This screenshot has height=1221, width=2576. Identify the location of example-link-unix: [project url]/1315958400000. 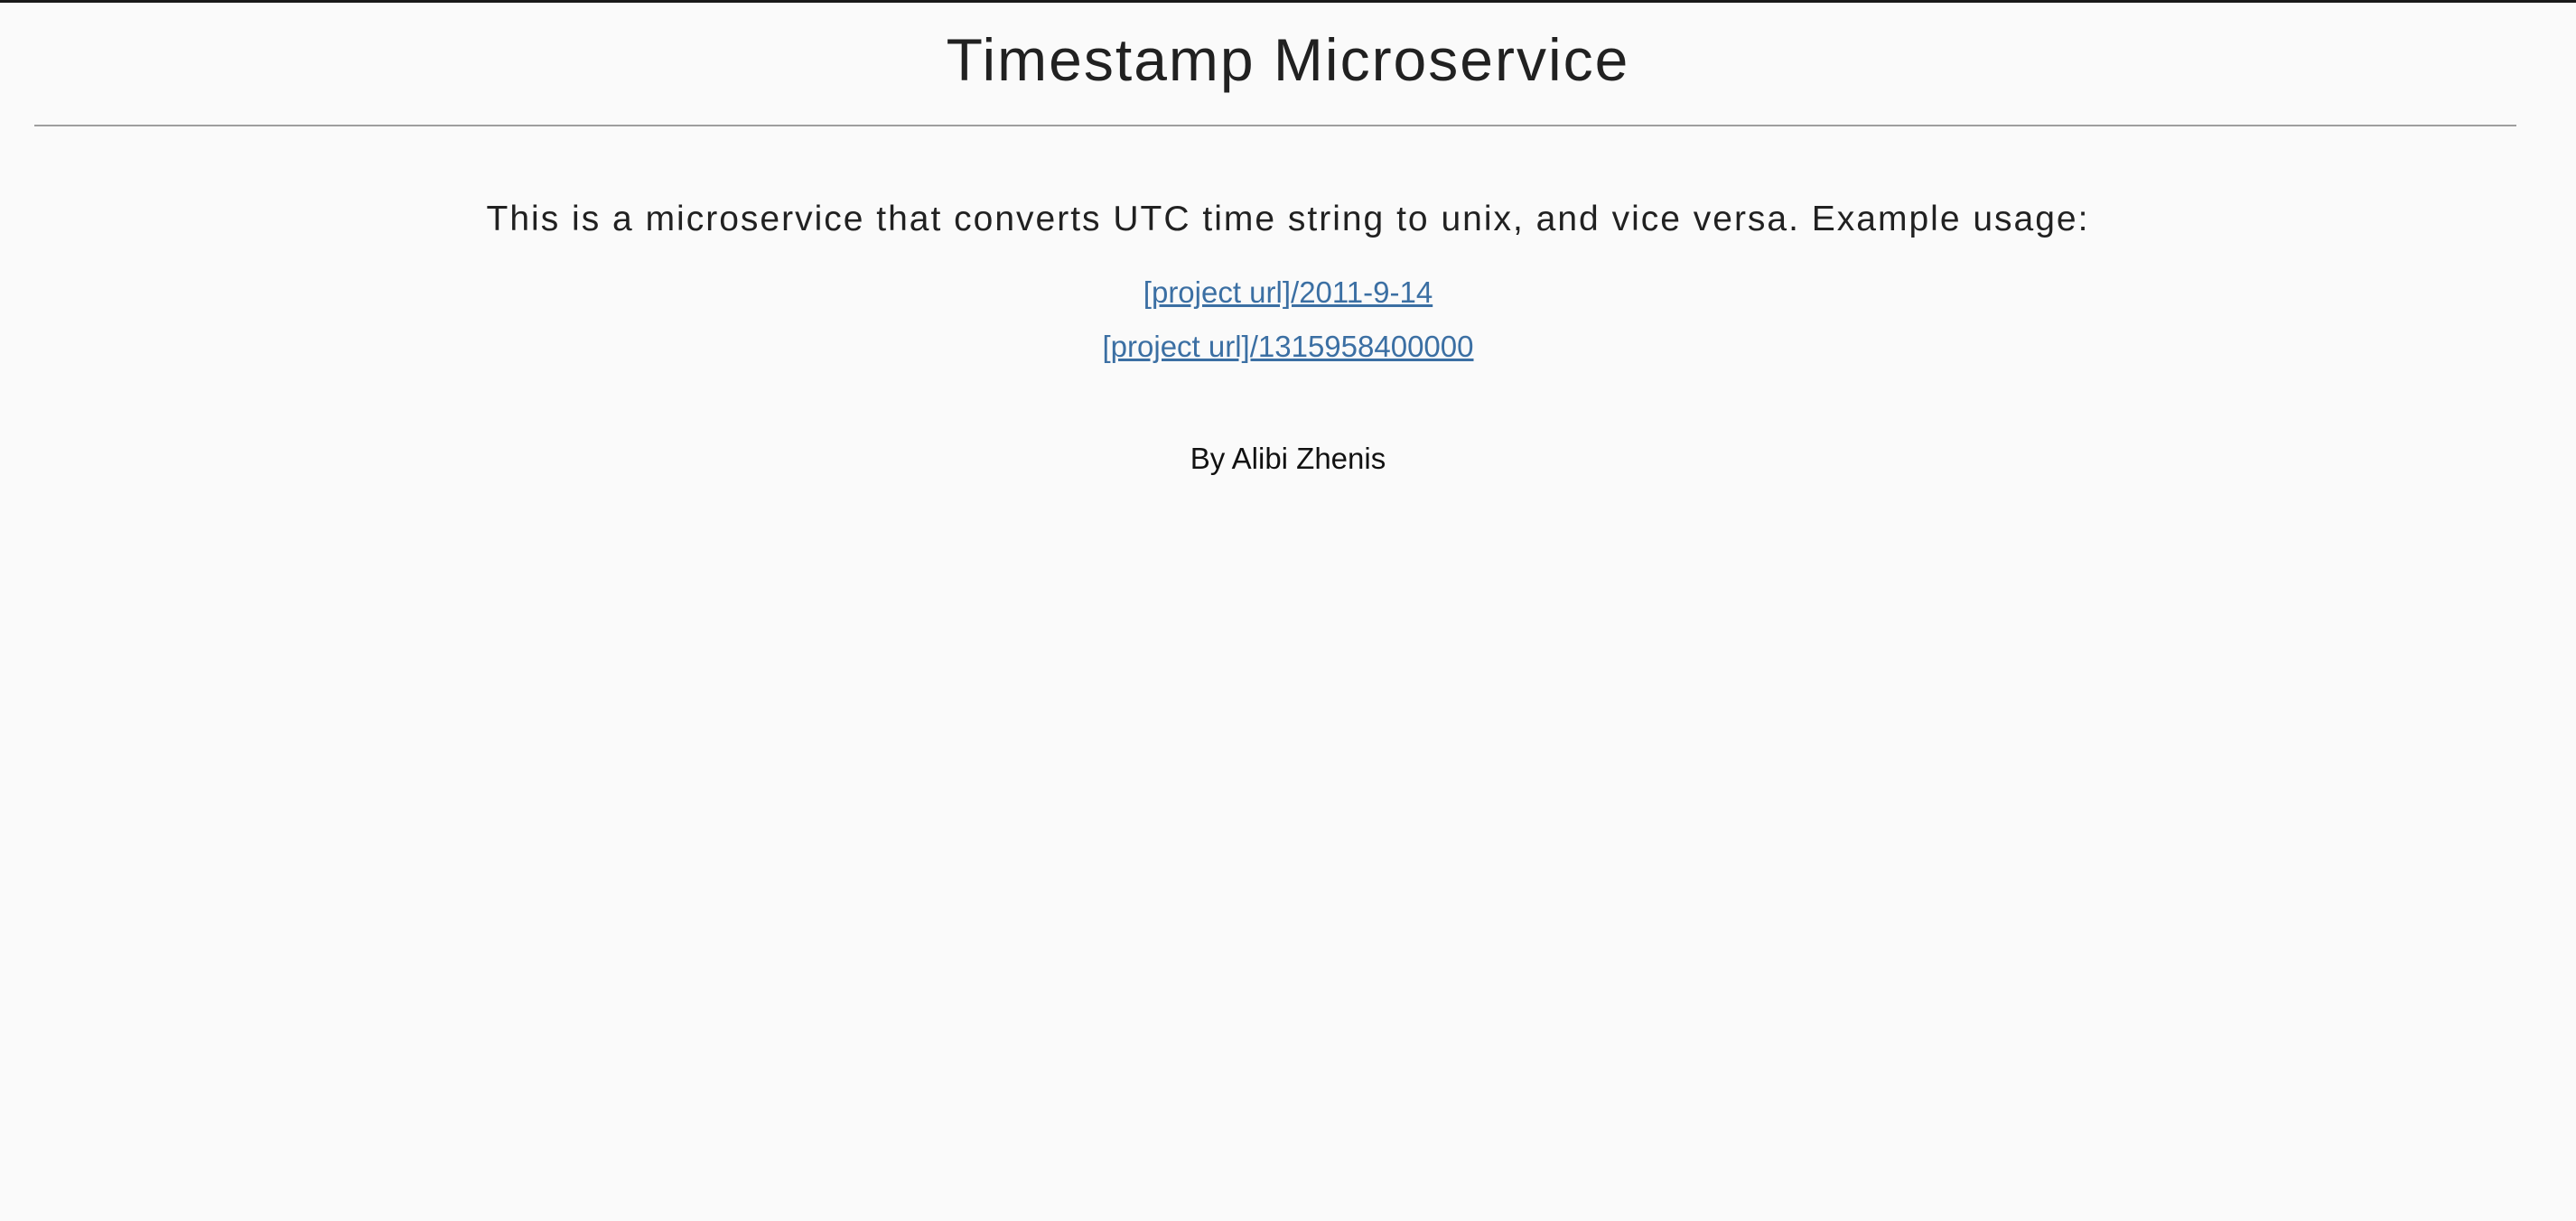
(1288, 346).